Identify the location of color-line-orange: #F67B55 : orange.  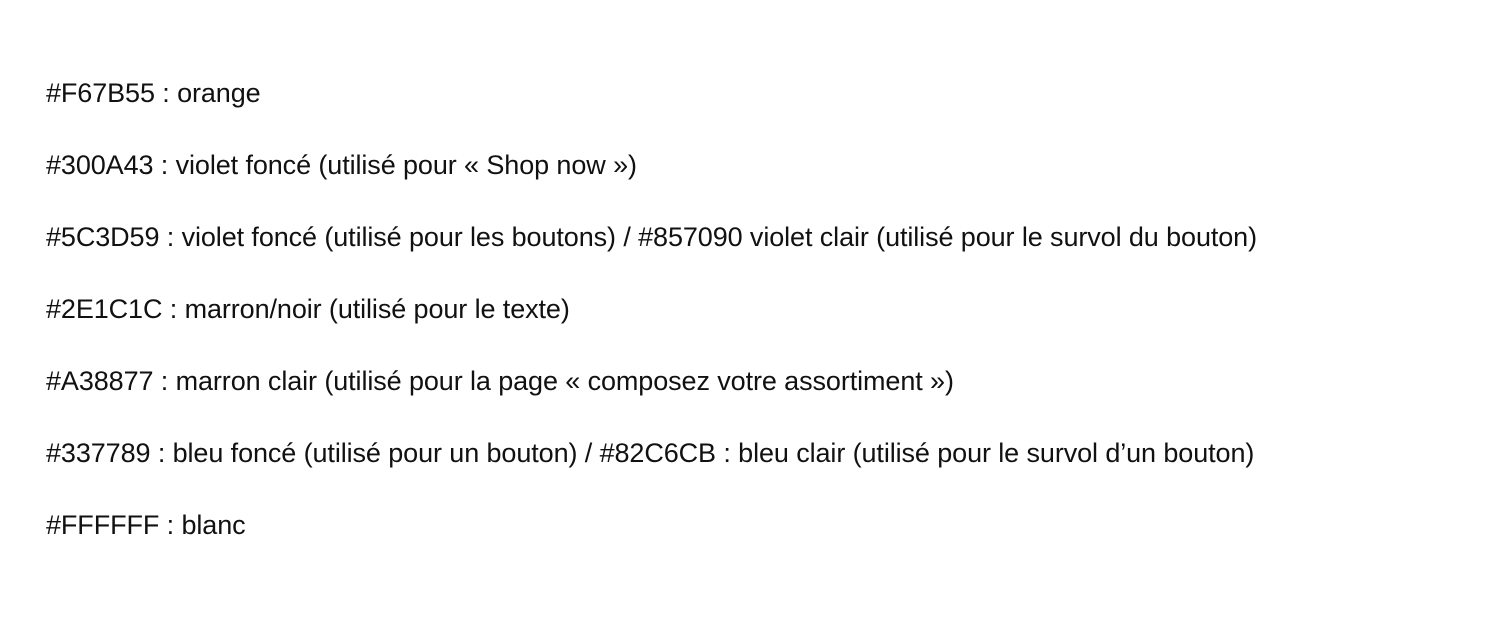
(153, 93).